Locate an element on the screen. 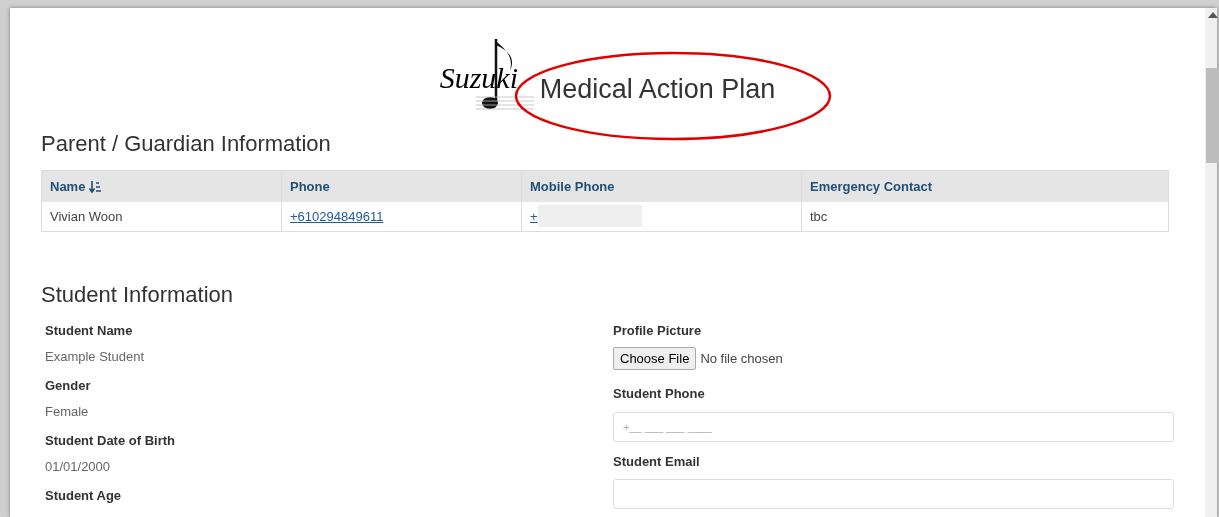 This screenshot has width=1219, height=517. column-header: Emergency Contact is located at coordinates (985, 186).